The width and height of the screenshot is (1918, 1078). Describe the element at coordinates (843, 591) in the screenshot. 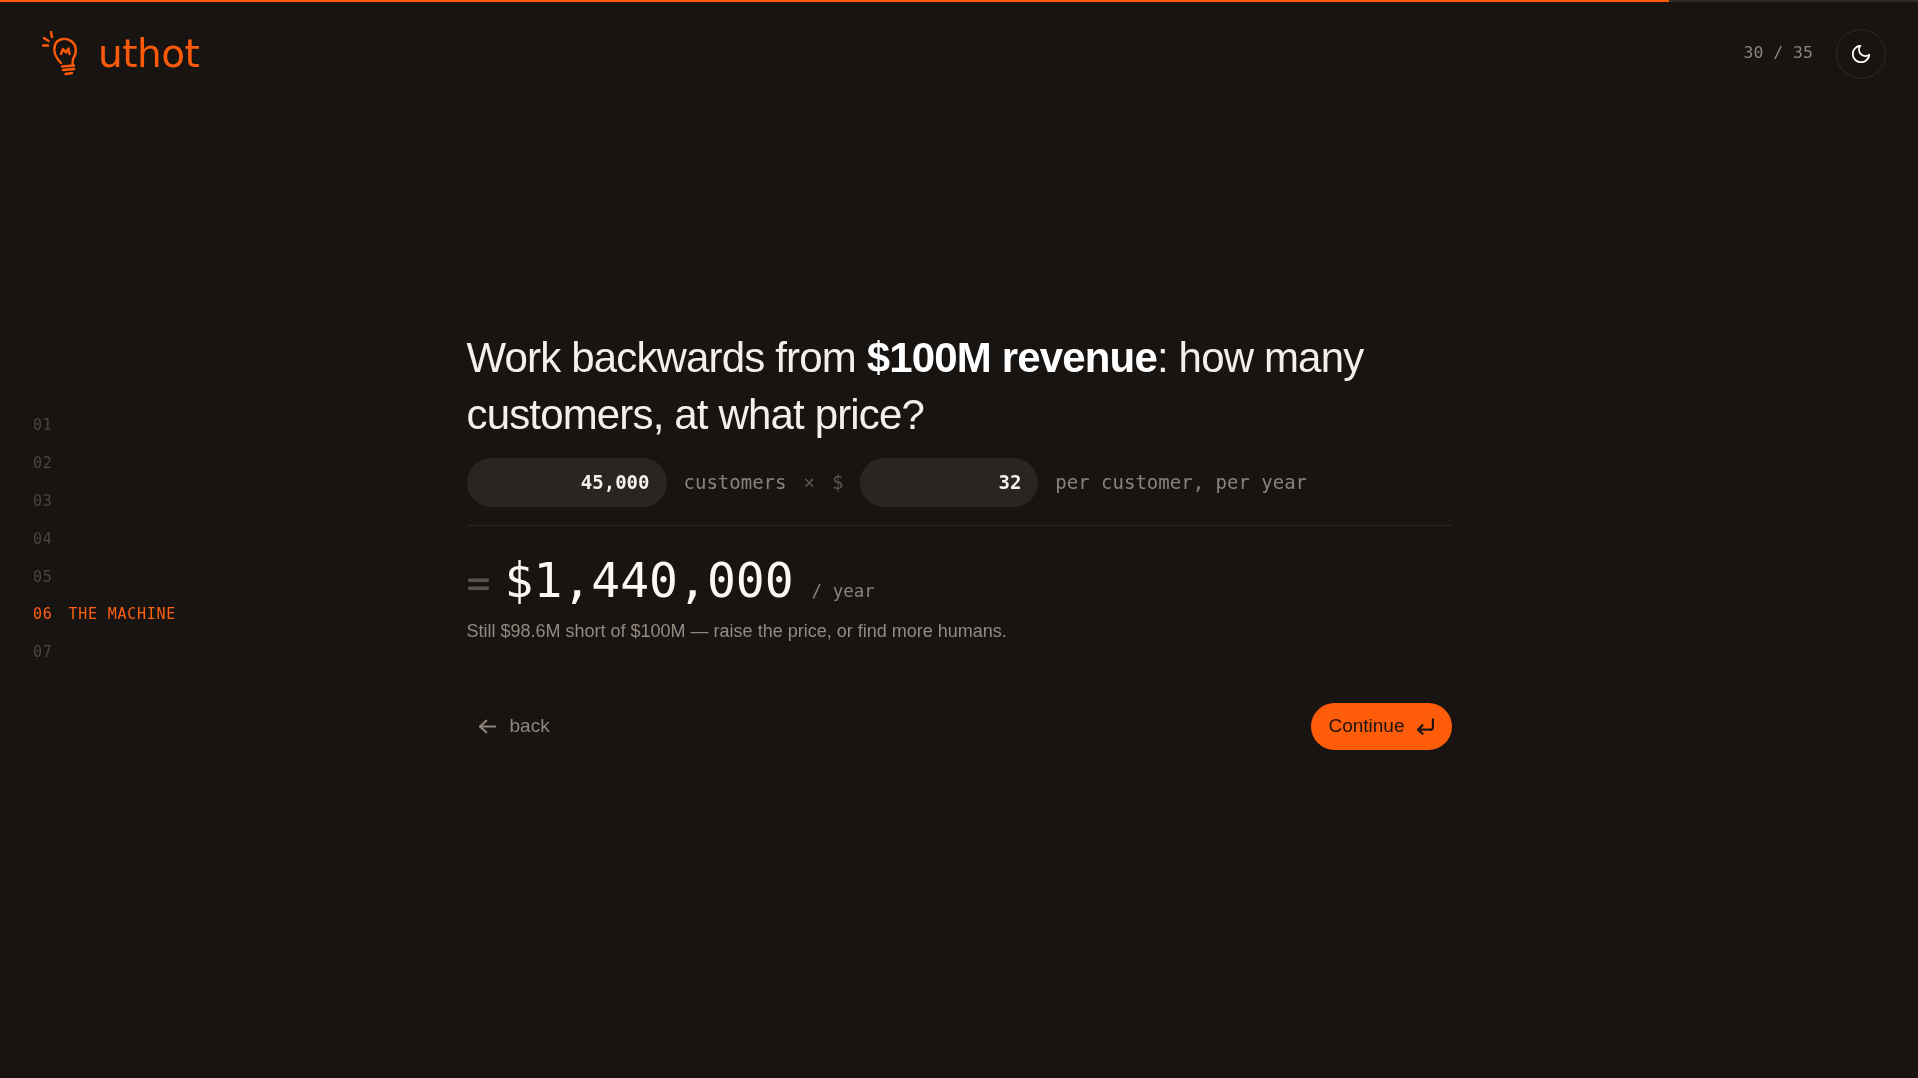

I see `unit-label: / year` at that location.